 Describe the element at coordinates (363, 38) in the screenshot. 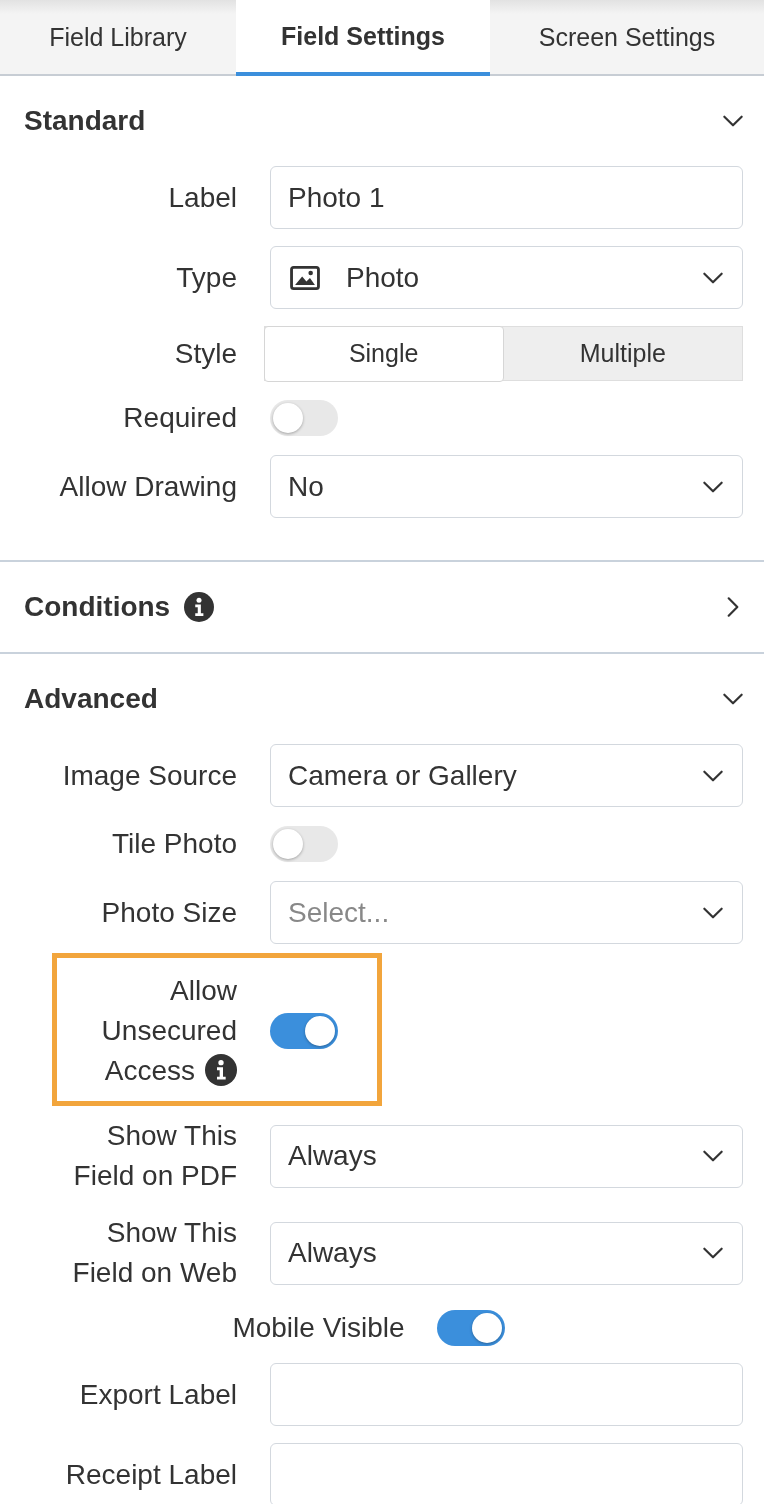

I see `tab: Field Settings` at that location.